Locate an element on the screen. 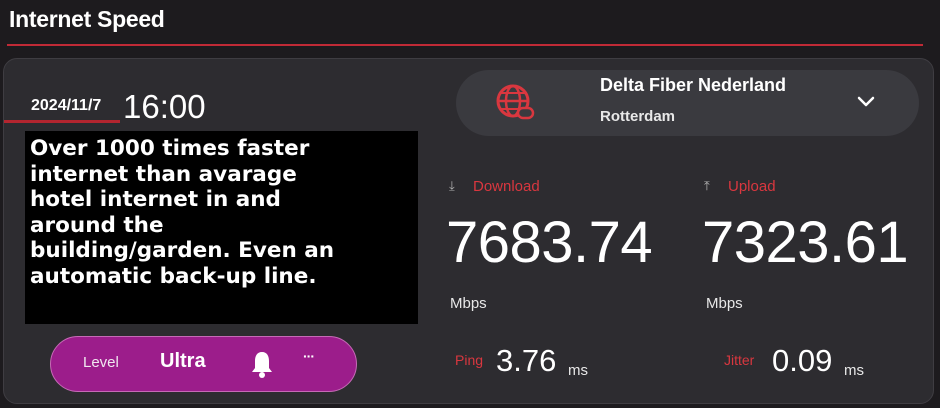  jitter-value: 0.09 is located at coordinates (802, 360).